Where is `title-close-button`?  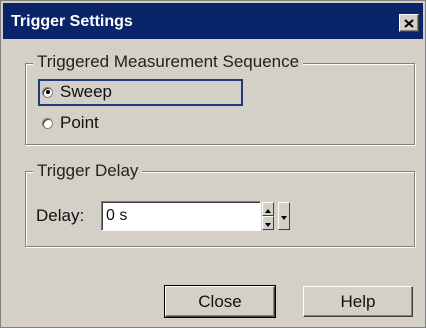 title-close-button is located at coordinates (409, 23).